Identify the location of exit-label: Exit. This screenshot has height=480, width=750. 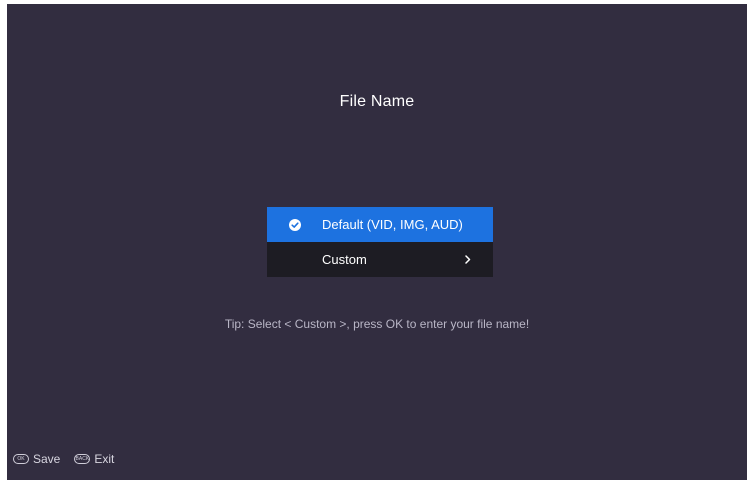
(104, 459).